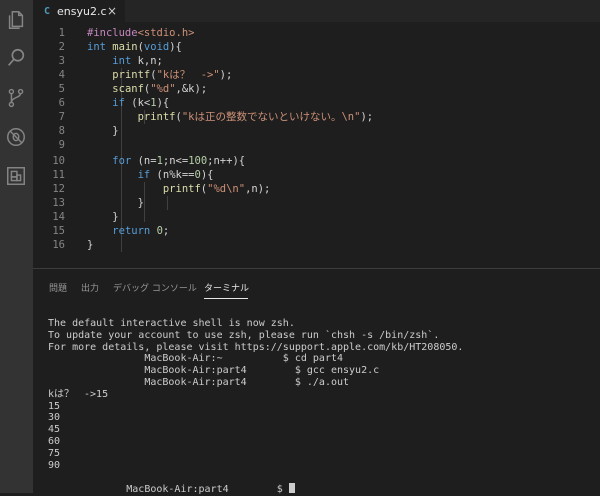  I want to click on terminal-line: 75, so click(54, 453).